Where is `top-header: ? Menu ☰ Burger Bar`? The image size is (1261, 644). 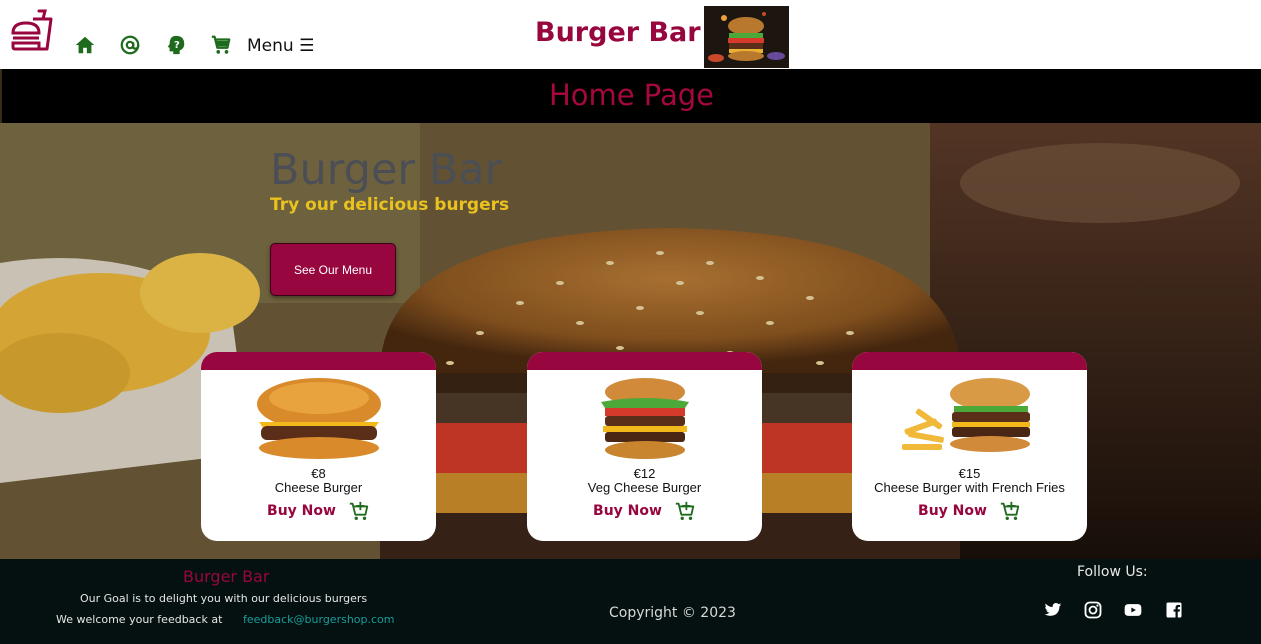 top-header: ? Menu ☰ Burger Bar is located at coordinates (630, 34).